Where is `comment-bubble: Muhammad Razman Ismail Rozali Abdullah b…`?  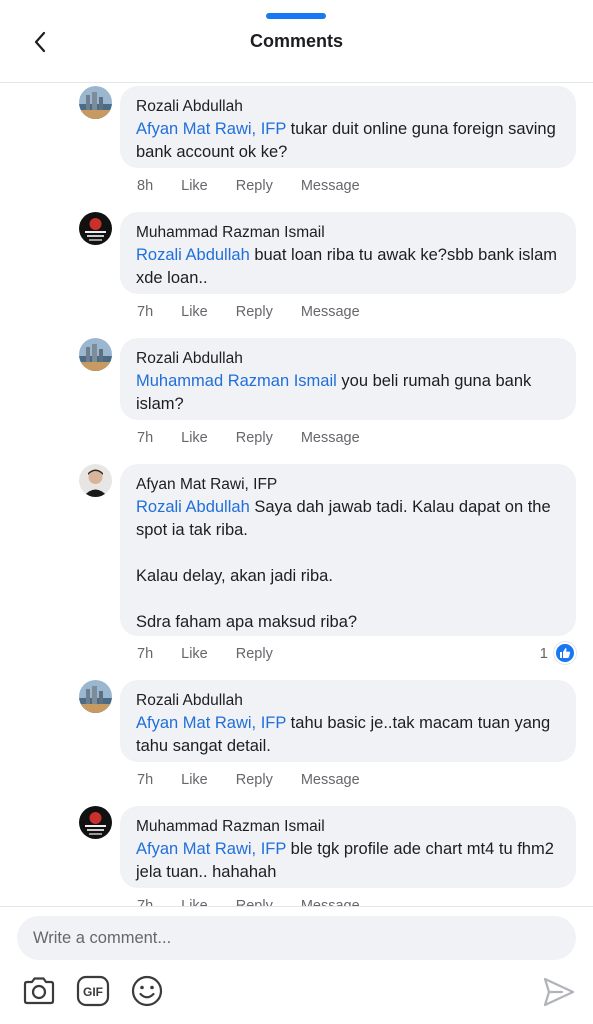 comment-bubble: Muhammad Razman Ismail Rozali Abdullah b… is located at coordinates (348, 253).